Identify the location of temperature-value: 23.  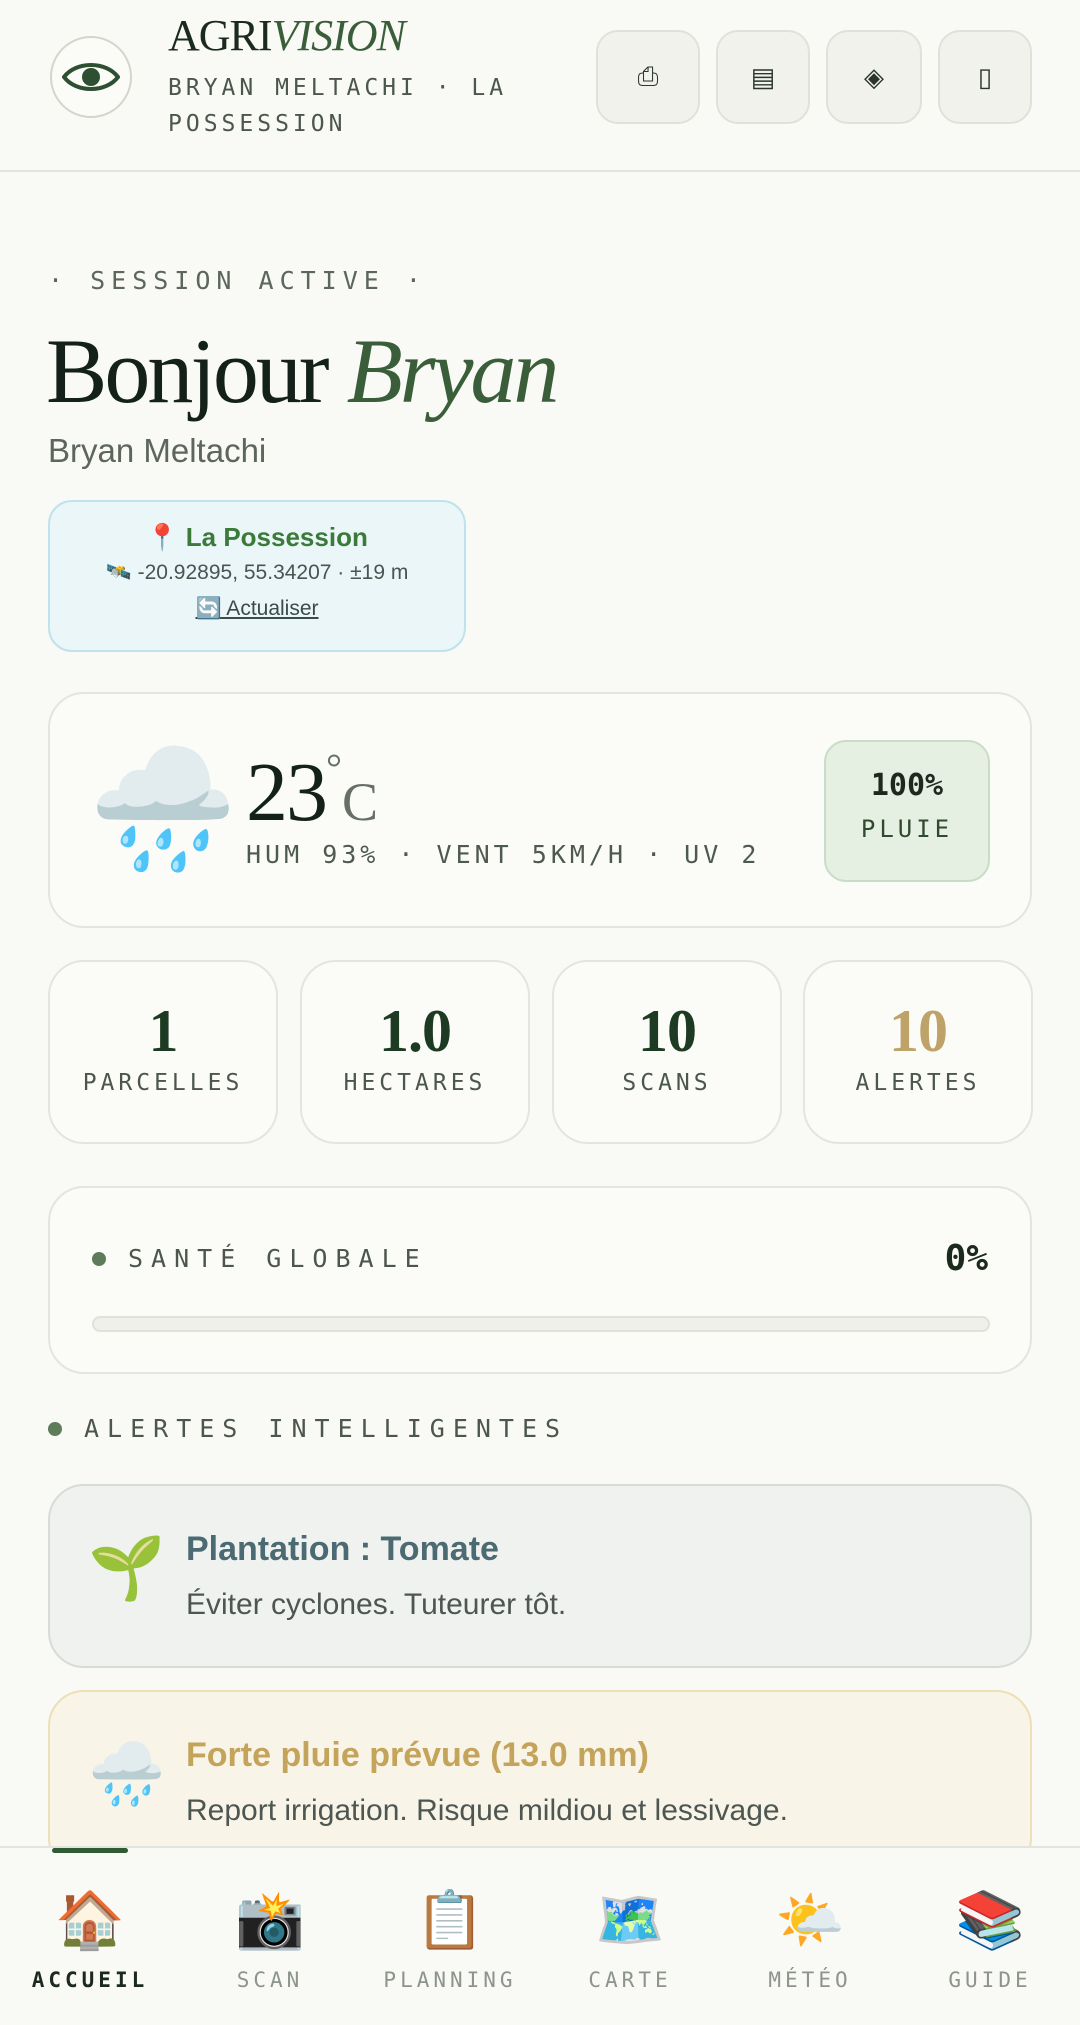
(287, 792).